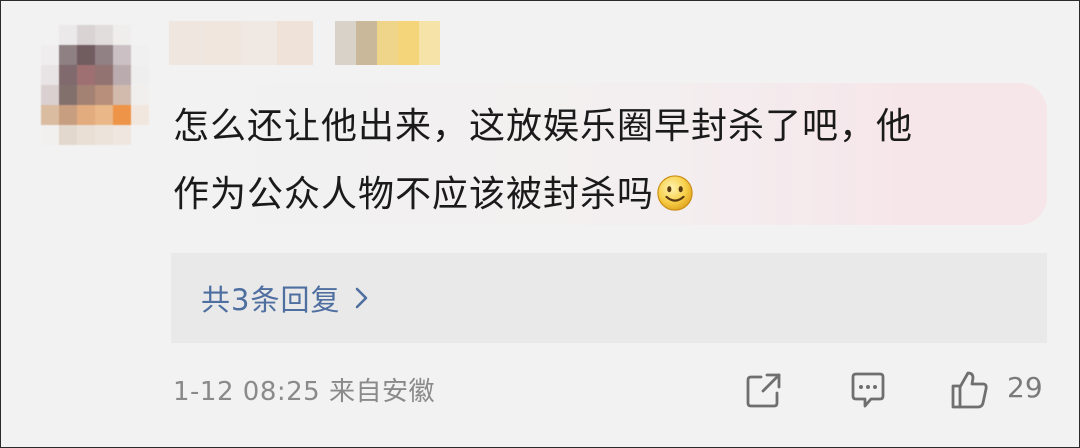 The width and height of the screenshot is (1080, 448). What do you see at coordinates (868, 390) in the screenshot?
I see `comment-icon` at bounding box center [868, 390].